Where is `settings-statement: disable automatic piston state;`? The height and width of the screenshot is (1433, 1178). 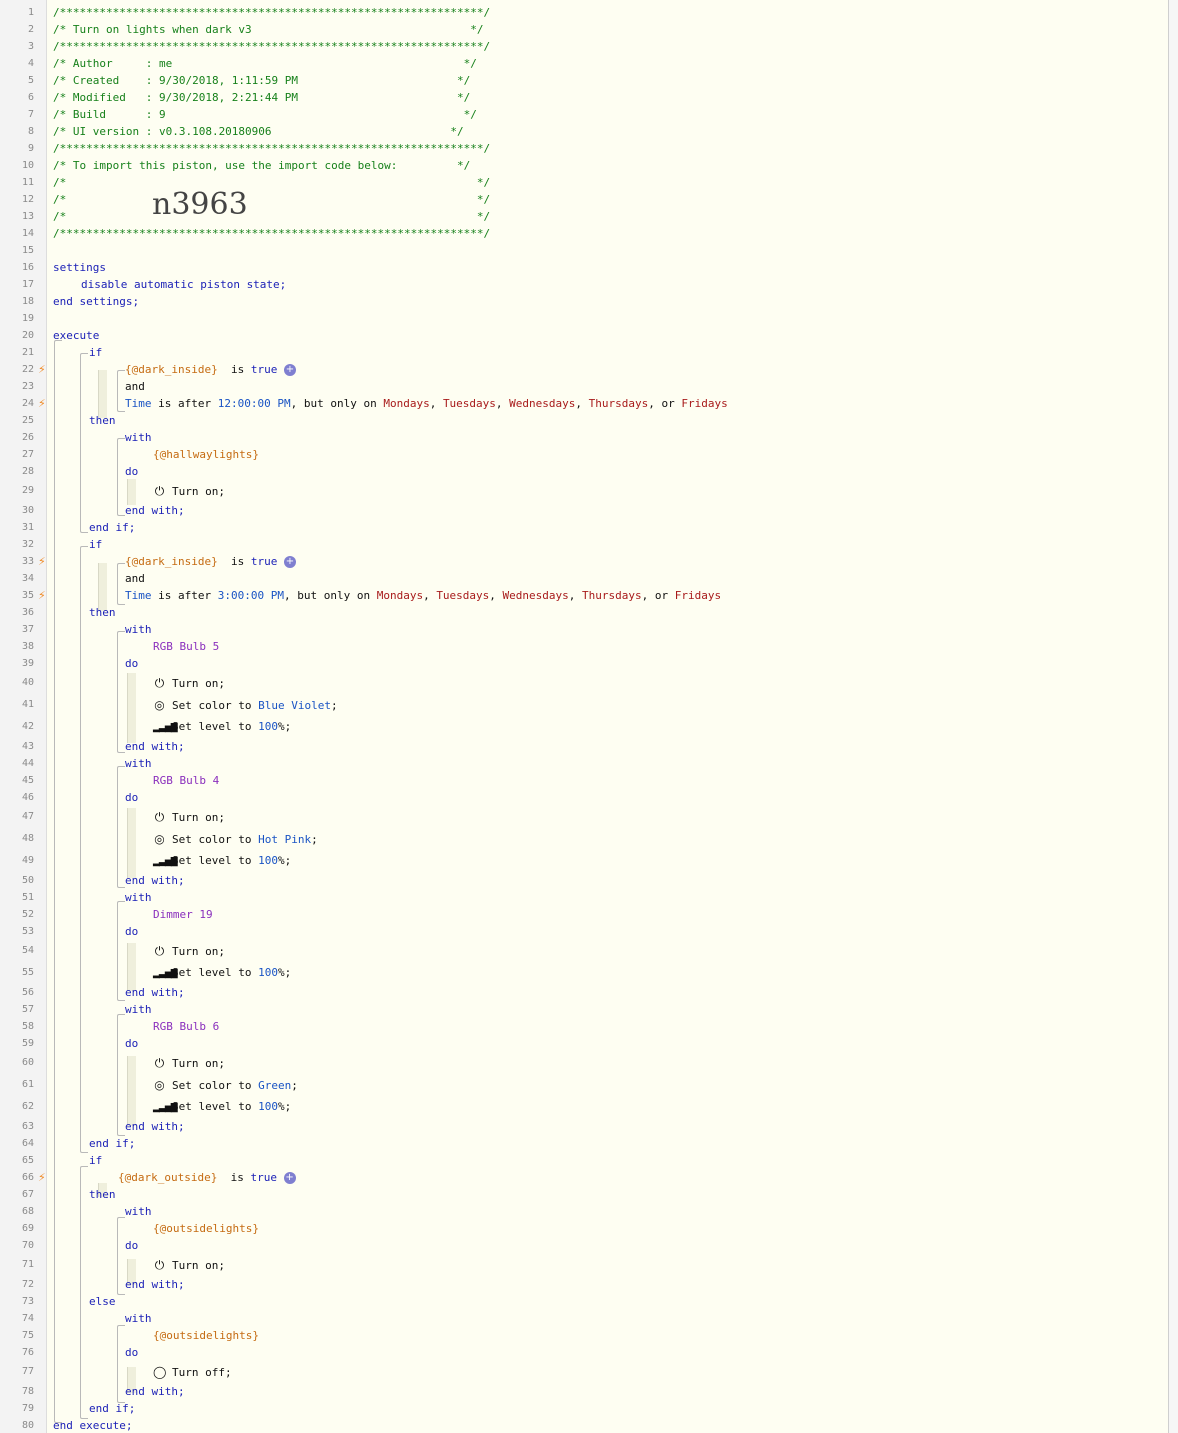 settings-statement: disable automatic piston state; is located at coordinates (183, 284).